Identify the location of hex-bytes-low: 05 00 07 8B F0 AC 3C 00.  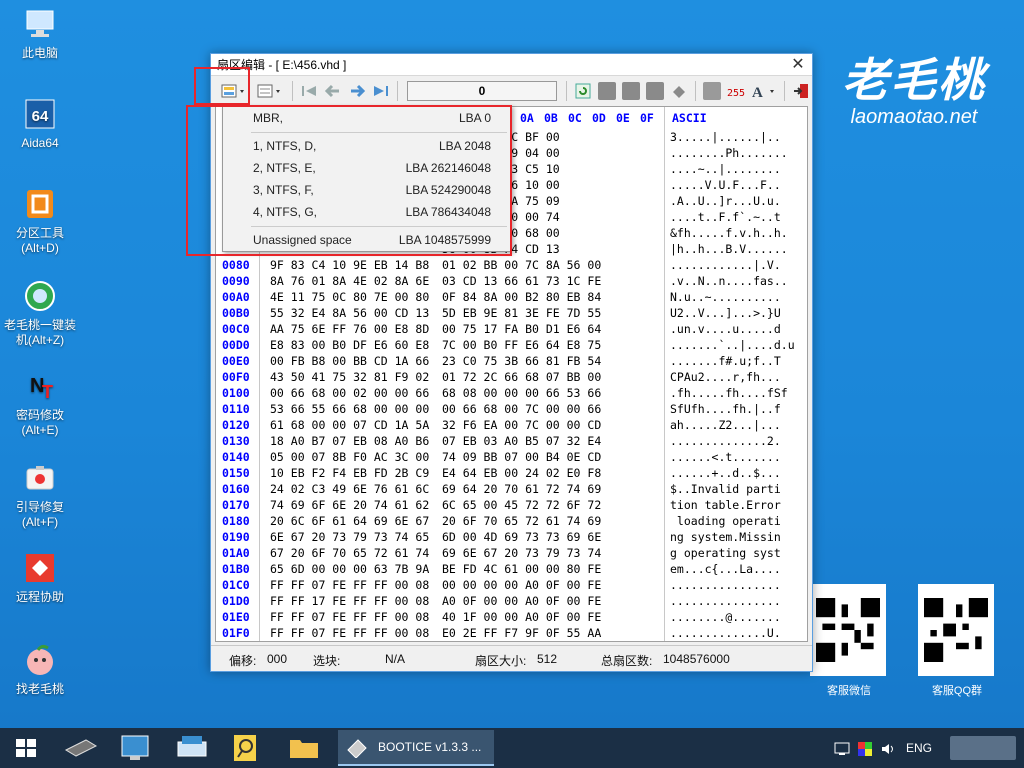
(350, 457).